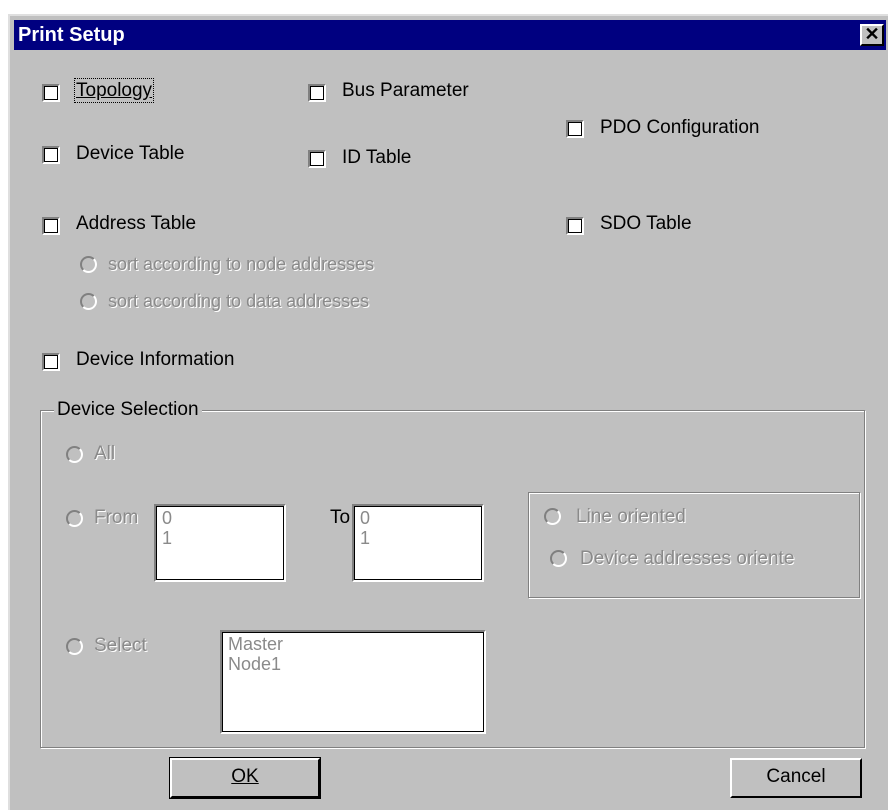 The height and width of the screenshot is (810, 888). I want to click on id-table-checkbox, so click(317, 159).